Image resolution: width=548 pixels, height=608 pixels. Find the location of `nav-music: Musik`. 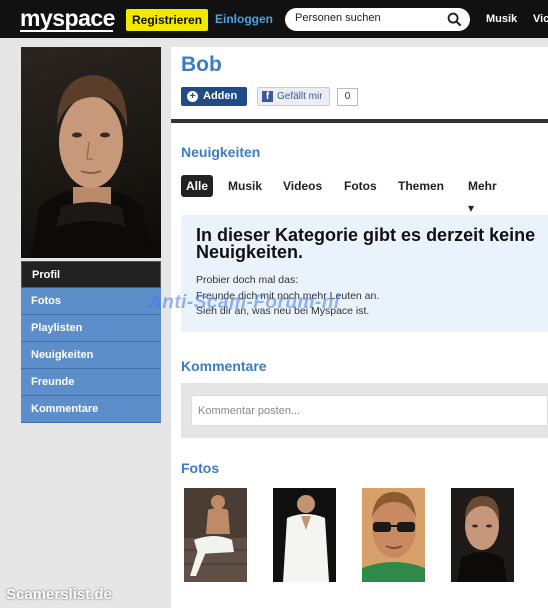

nav-music: Musik is located at coordinates (501, 19).